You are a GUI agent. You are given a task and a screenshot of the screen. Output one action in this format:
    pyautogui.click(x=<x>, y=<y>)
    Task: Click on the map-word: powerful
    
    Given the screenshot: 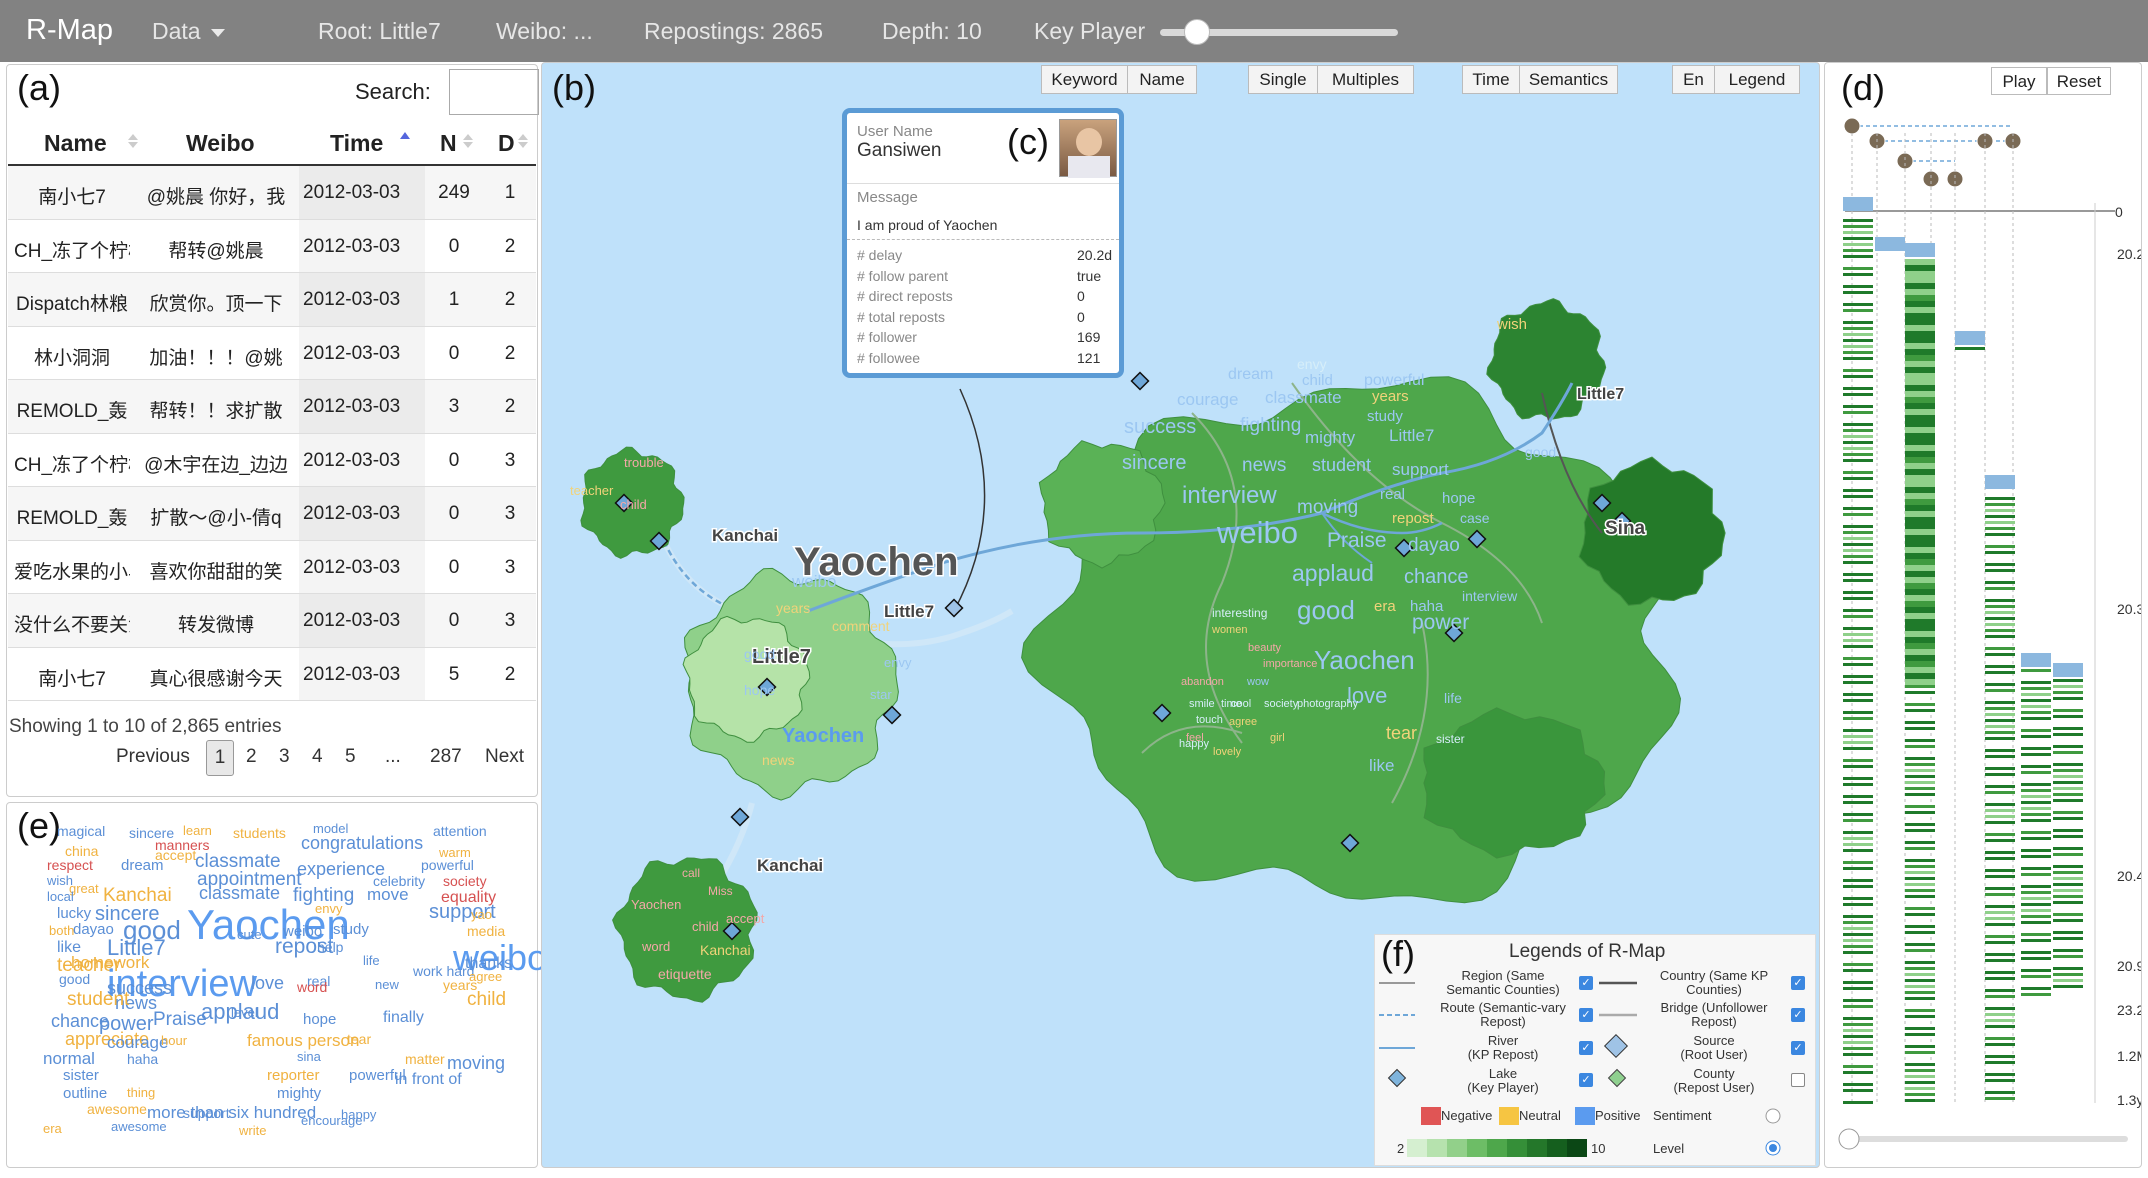 What is the action you would take?
    pyautogui.click(x=1394, y=380)
    